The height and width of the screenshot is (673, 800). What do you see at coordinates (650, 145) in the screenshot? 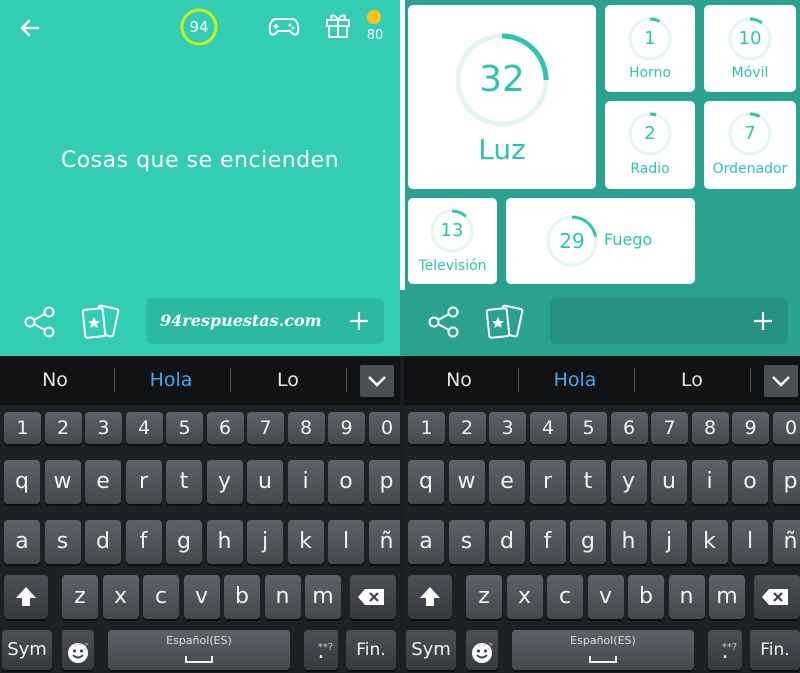
I see `answer-tile-3: 2 Radio` at bounding box center [650, 145].